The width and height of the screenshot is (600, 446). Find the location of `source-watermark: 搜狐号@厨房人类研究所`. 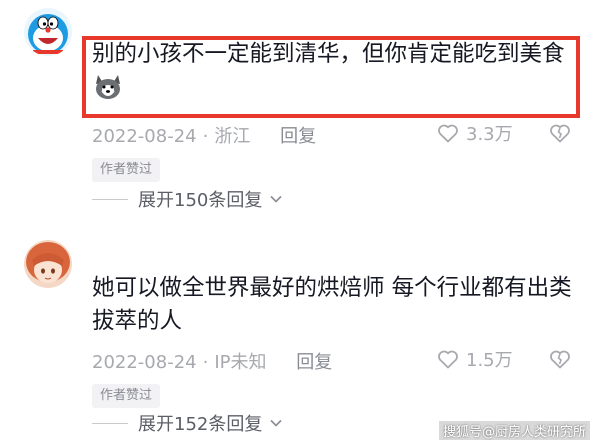

source-watermark: 搜狐号@厨房人类研究所 is located at coordinates (514, 430).